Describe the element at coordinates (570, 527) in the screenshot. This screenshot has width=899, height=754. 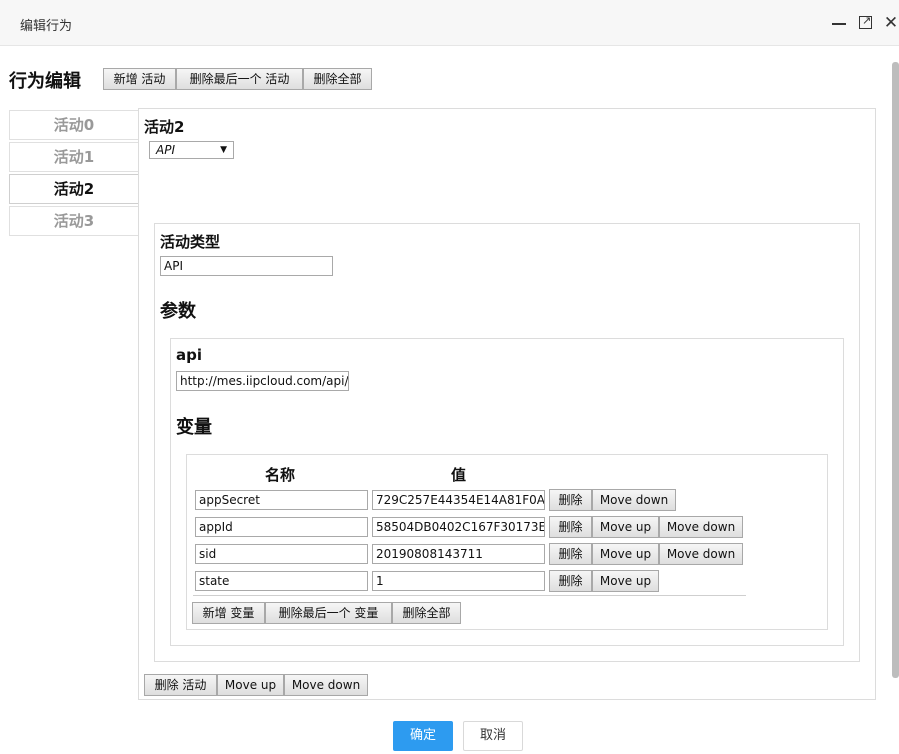
I see `delete-variable-button-1: 删除` at that location.